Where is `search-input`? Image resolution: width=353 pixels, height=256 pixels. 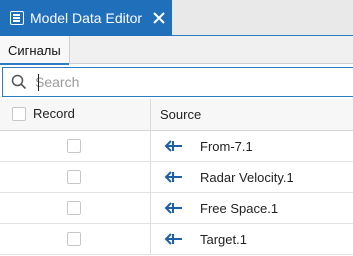
search-input is located at coordinates (185, 82).